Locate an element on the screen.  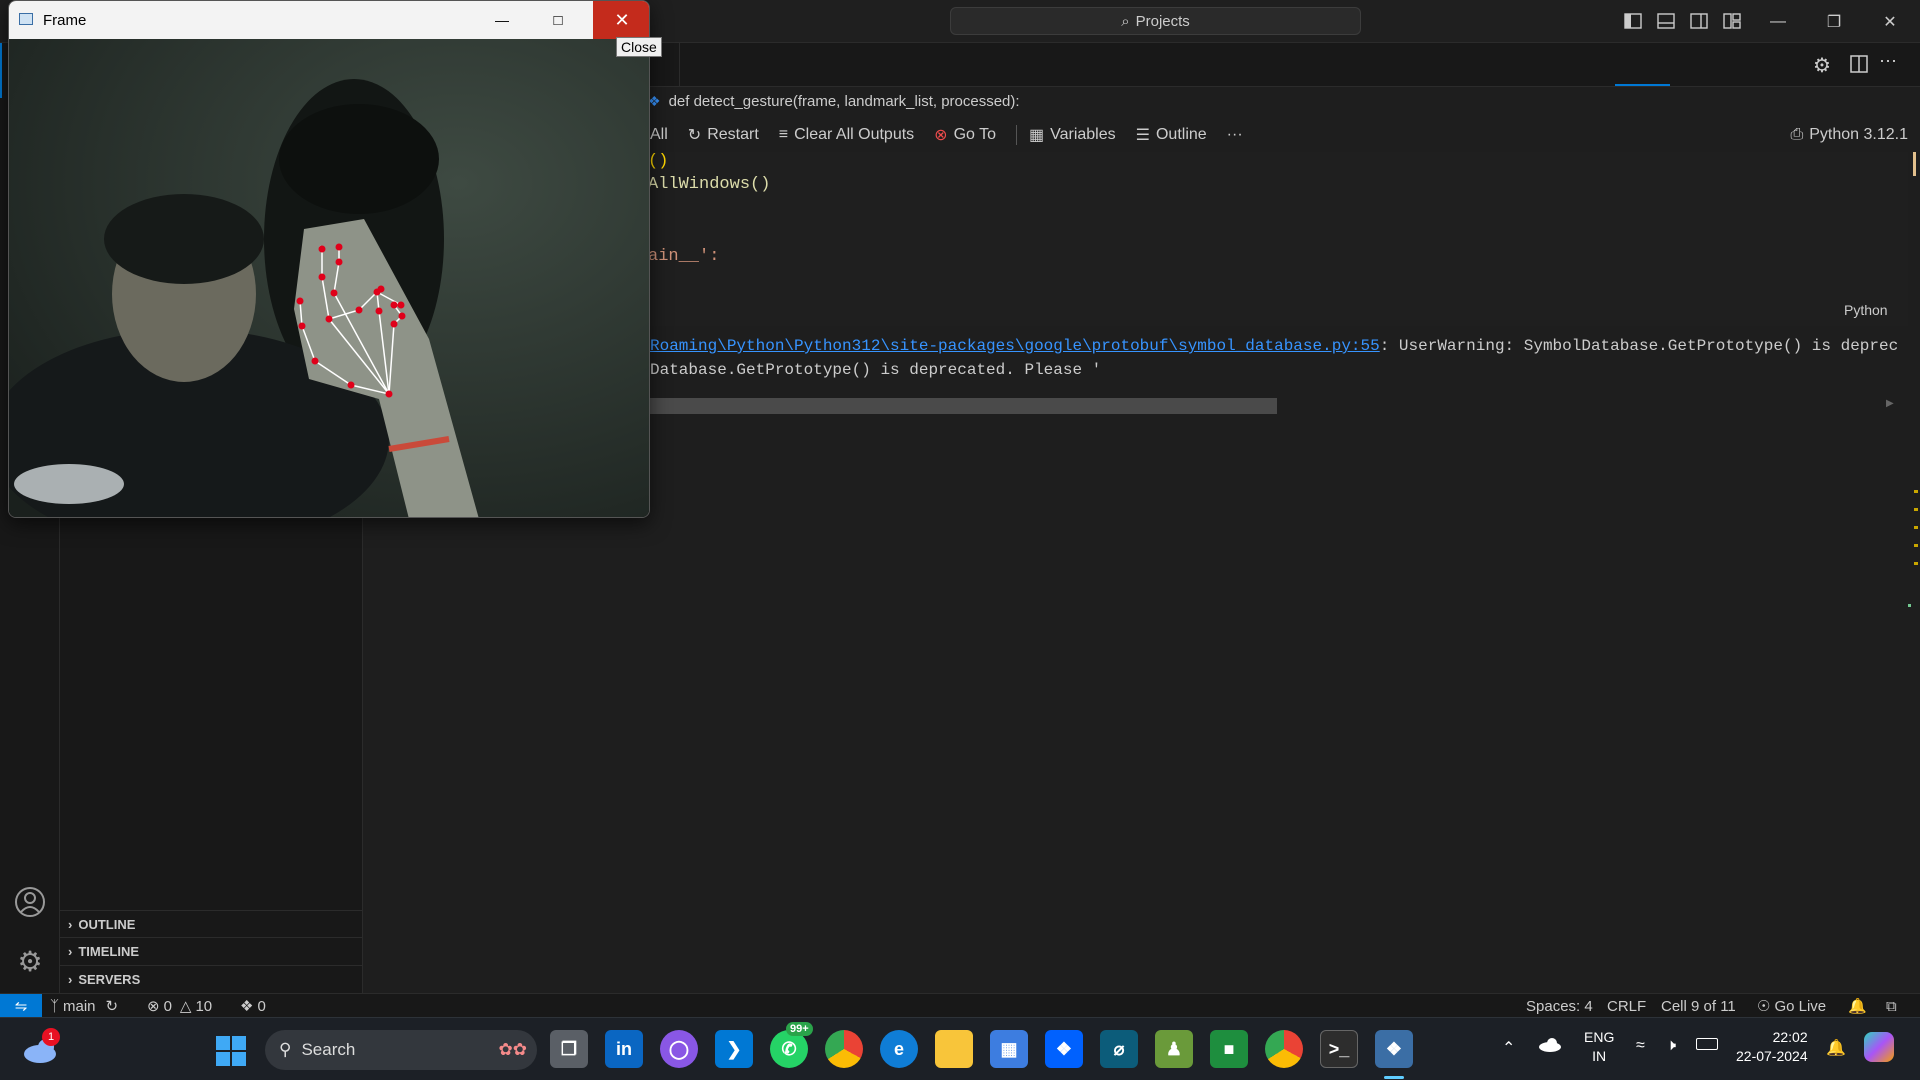
restore-button: ❐ is located at coordinates (1834, 21).